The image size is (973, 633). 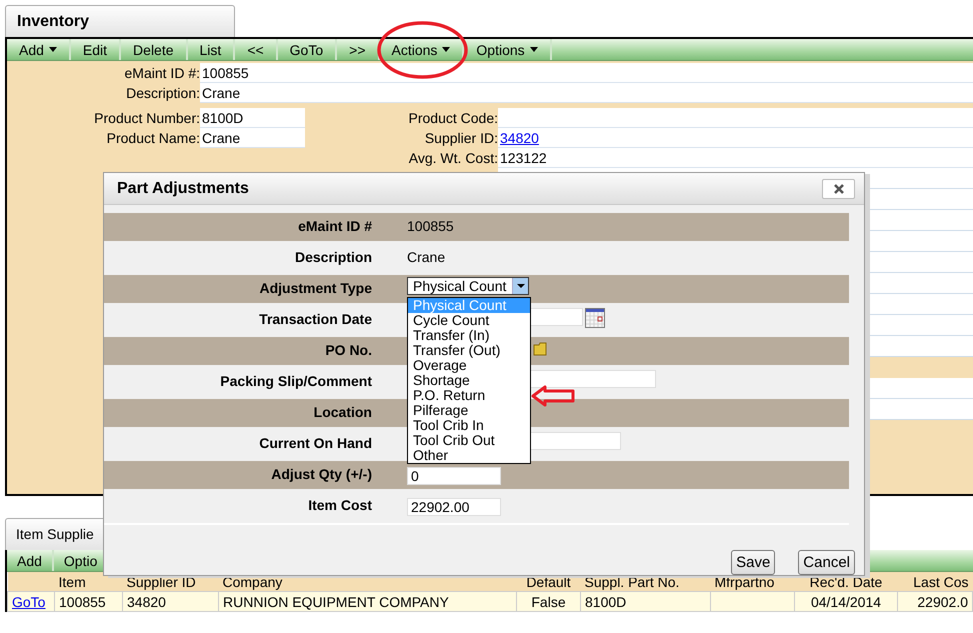 What do you see at coordinates (461, 138) in the screenshot?
I see `field-label: Supplier ID:` at bounding box center [461, 138].